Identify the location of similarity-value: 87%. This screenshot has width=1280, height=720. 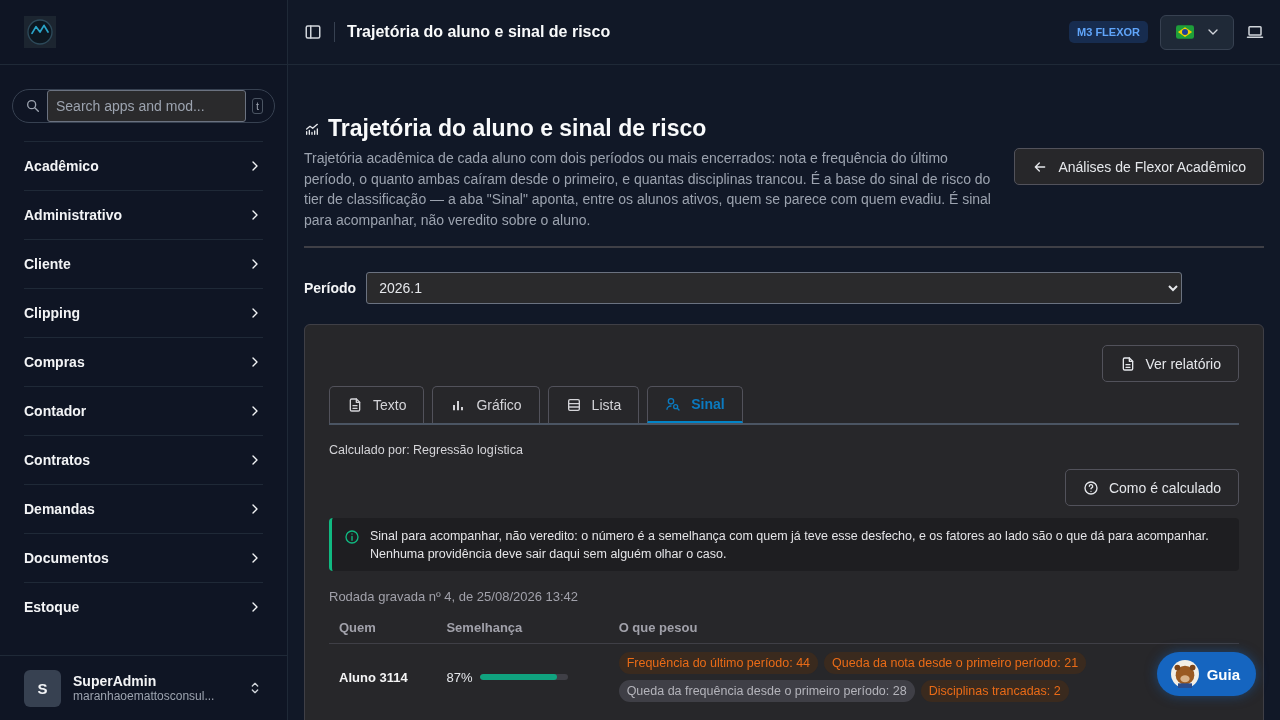
(459, 677).